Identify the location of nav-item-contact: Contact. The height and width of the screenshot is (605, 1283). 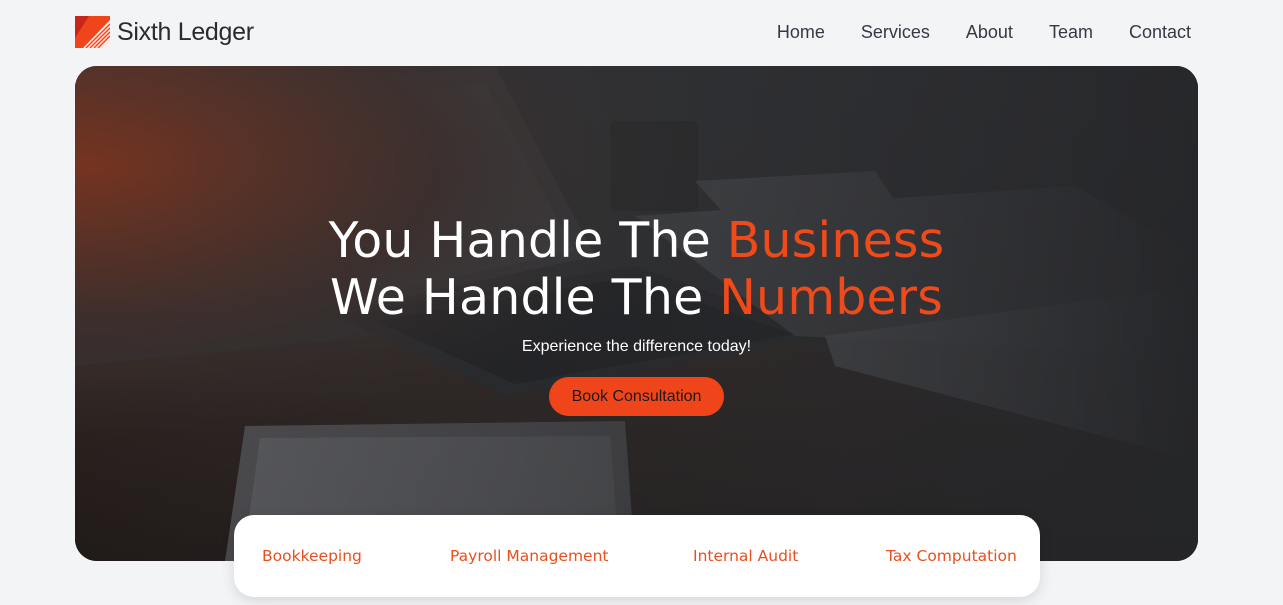
(1160, 32).